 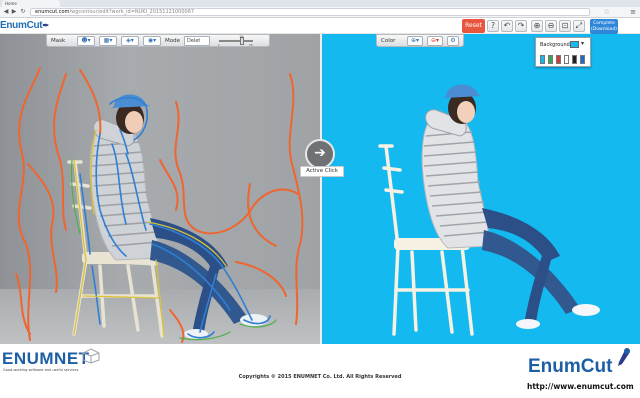 What do you see at coordinates (582, 59) in the screenshot?
I see `swatch-blue` at bounding box center [582, 59].